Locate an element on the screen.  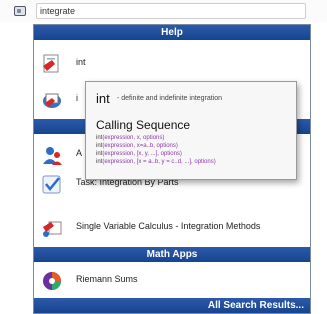
search-bar is located at coordinates (163, 11).